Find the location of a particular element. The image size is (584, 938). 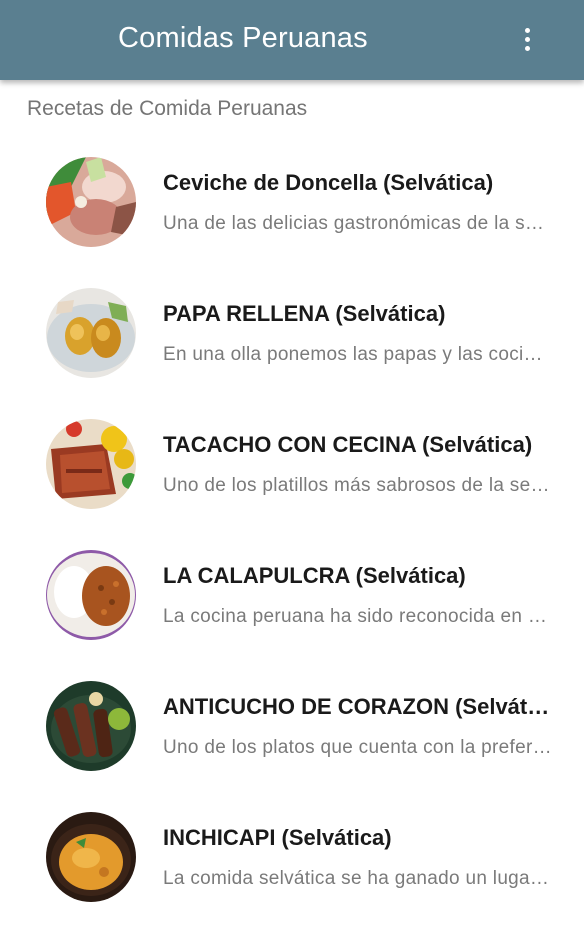

recipe-title: INCHICAPI (Selvática) is located at coordinates (277, 837).